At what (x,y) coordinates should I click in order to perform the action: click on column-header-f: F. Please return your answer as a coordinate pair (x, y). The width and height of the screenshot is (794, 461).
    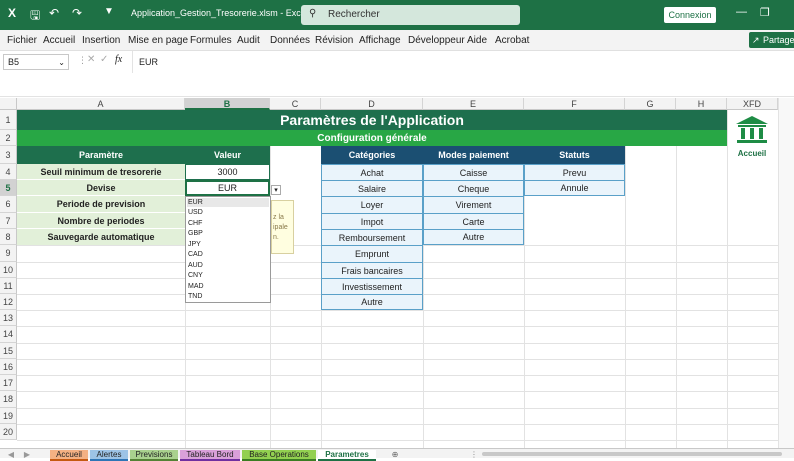
    Looking at the image, I should click on (574, 104).